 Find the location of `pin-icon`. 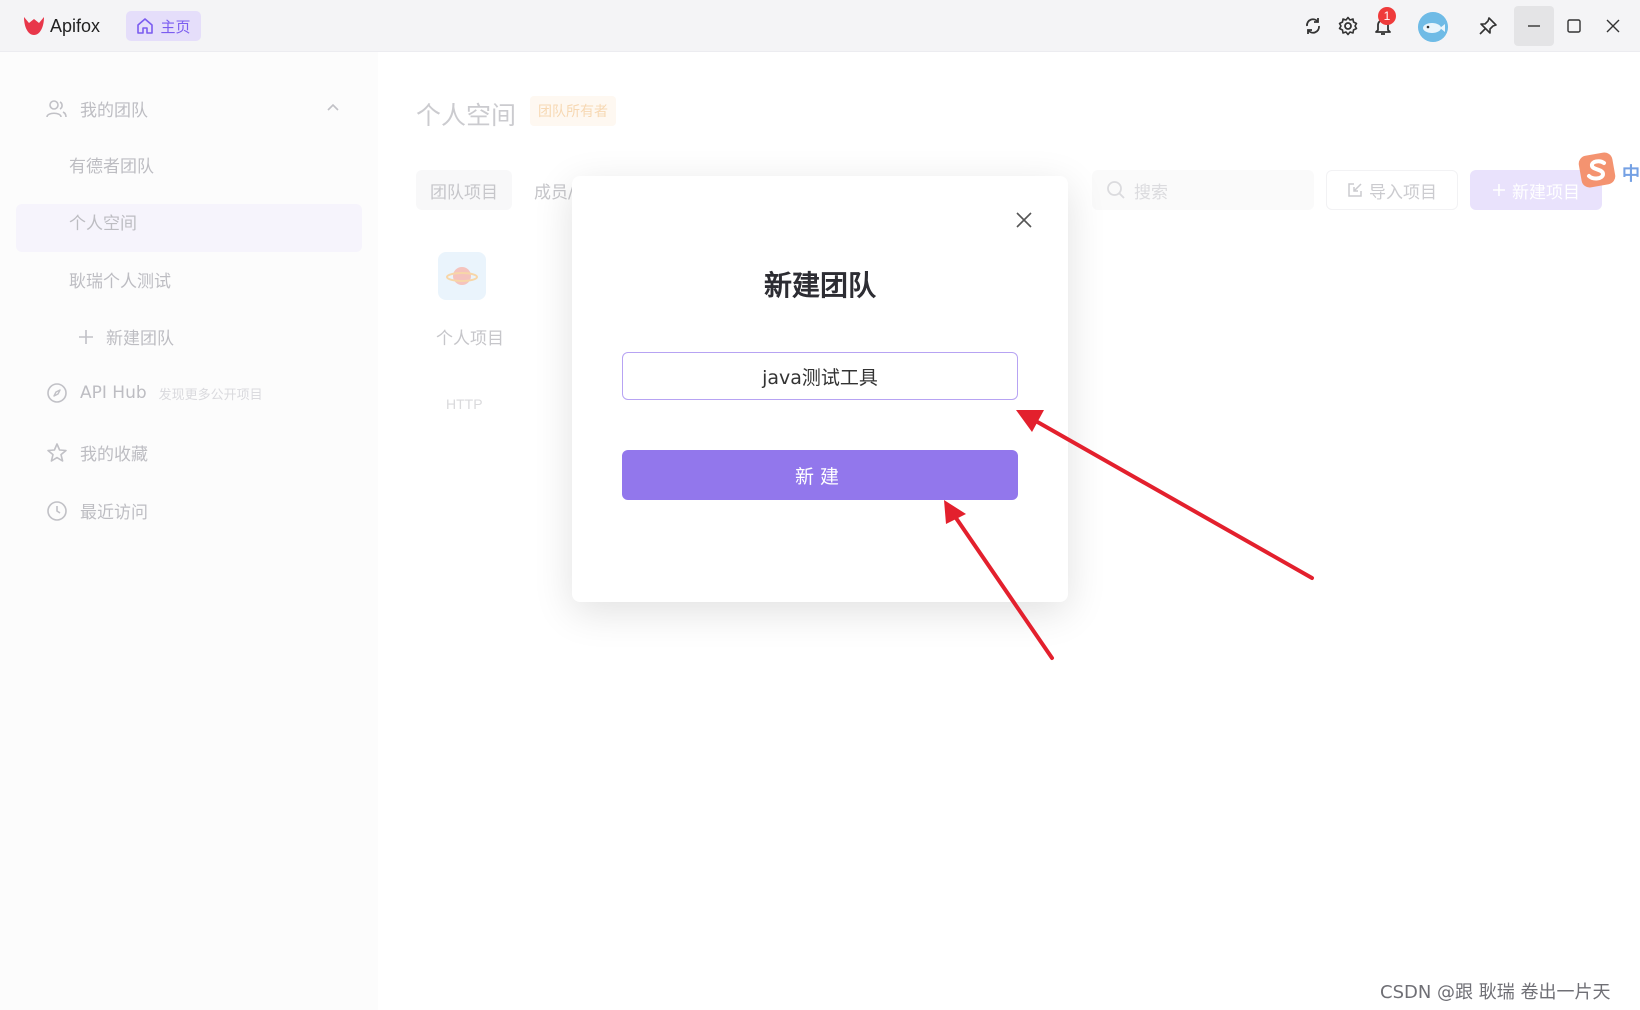

pin-icon is located at coordinates (1488, 26).